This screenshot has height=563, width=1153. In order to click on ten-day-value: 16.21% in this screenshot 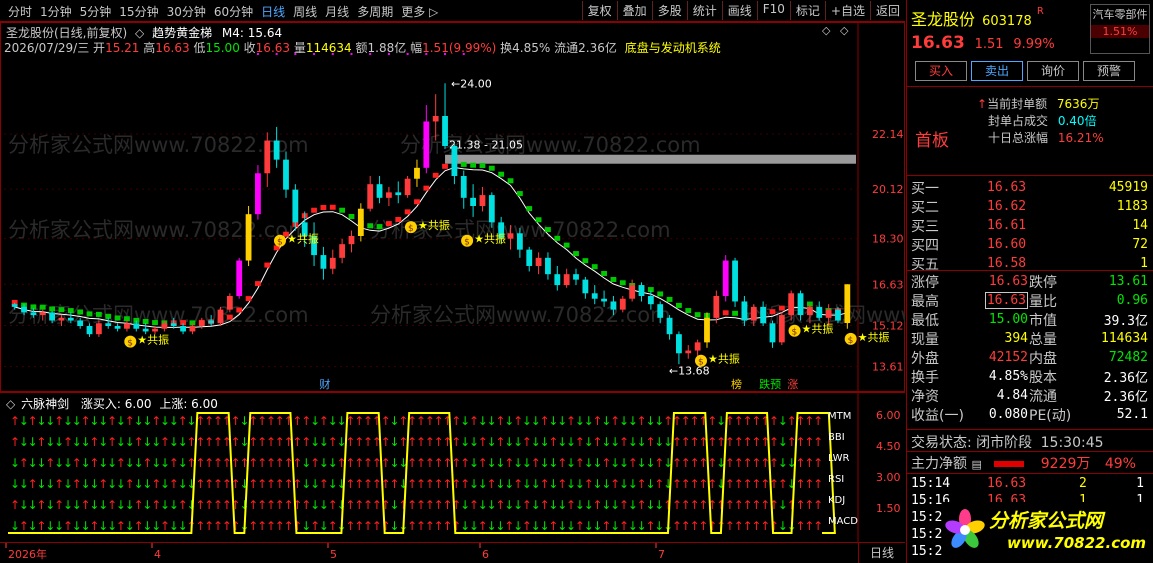, I will do `click(1080, 138)`.